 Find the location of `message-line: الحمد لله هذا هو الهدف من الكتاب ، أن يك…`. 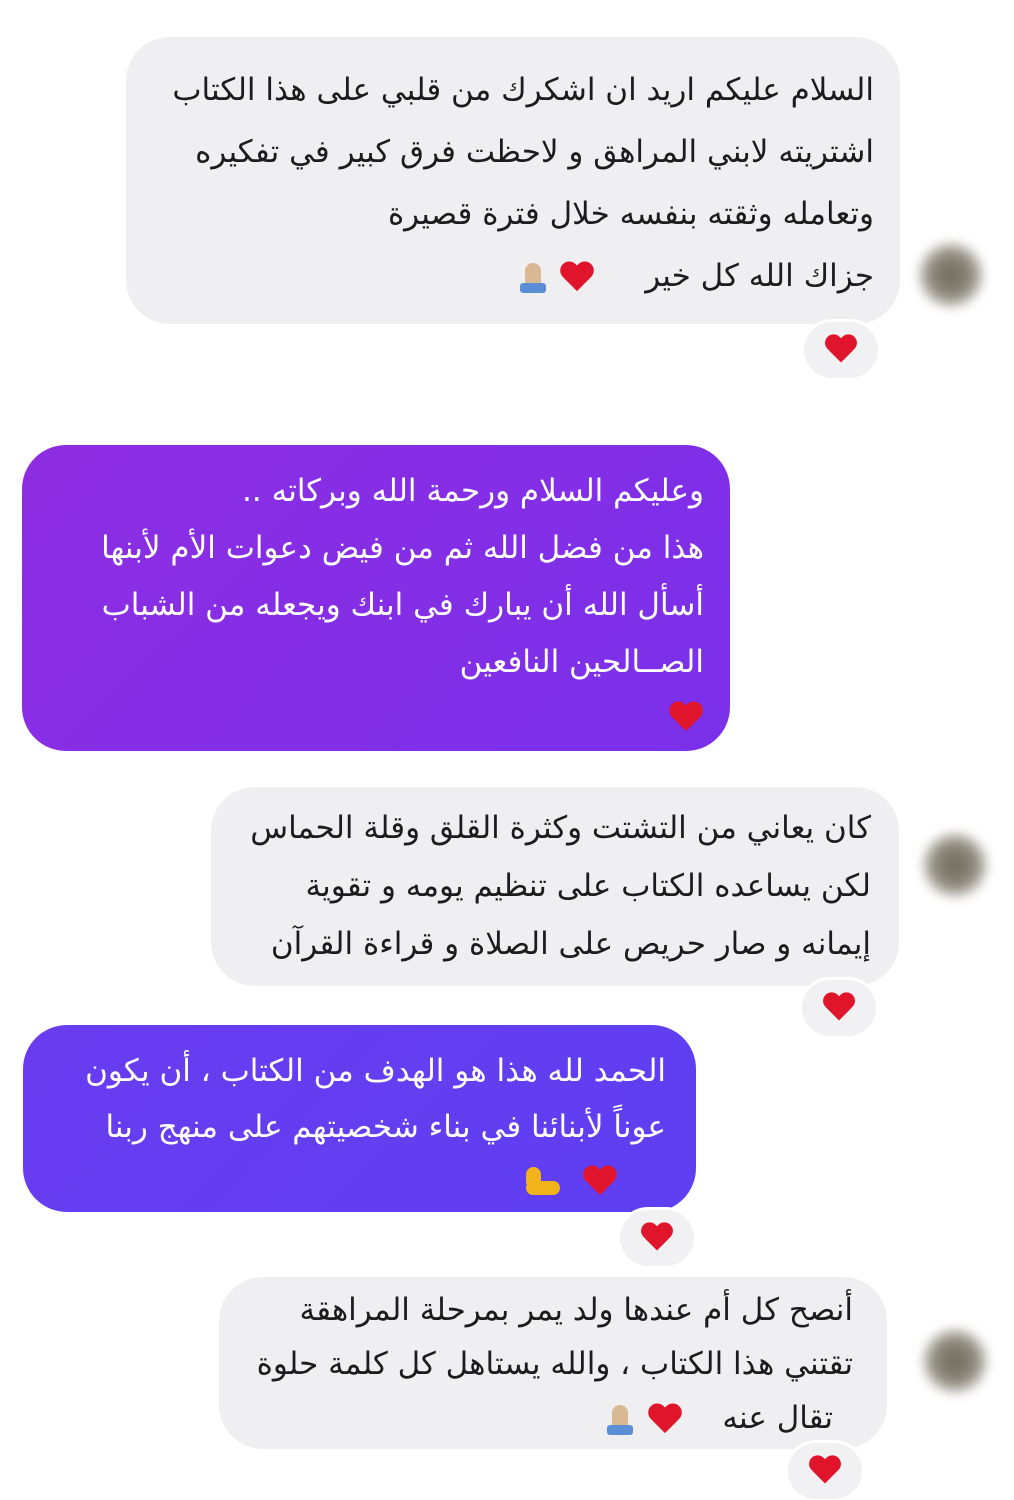

message-line: الحمد لله هذا هو الهدف من الكتاب ، أن يك… is located at coordinates (375, 1071).